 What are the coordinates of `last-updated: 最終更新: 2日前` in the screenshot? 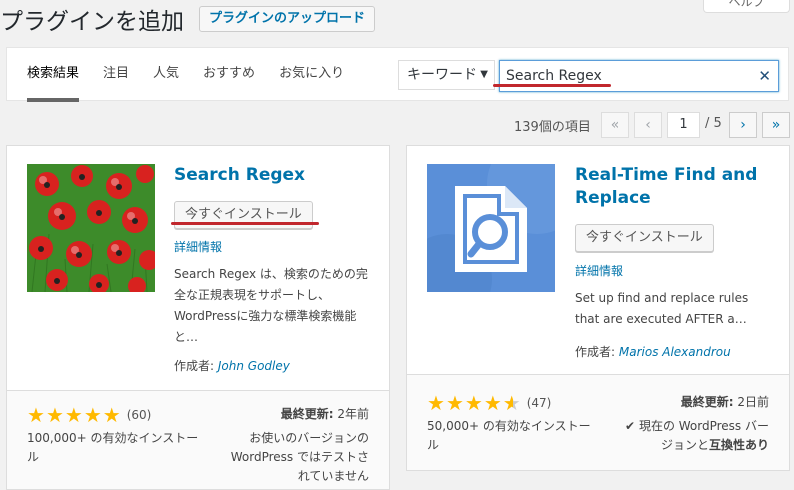 It's located at (725, 401).